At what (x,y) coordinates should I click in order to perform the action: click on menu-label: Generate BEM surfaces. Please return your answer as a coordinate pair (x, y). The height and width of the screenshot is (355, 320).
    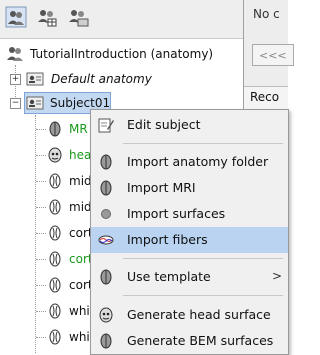
    Looking at the image, I should click on (200, 340).